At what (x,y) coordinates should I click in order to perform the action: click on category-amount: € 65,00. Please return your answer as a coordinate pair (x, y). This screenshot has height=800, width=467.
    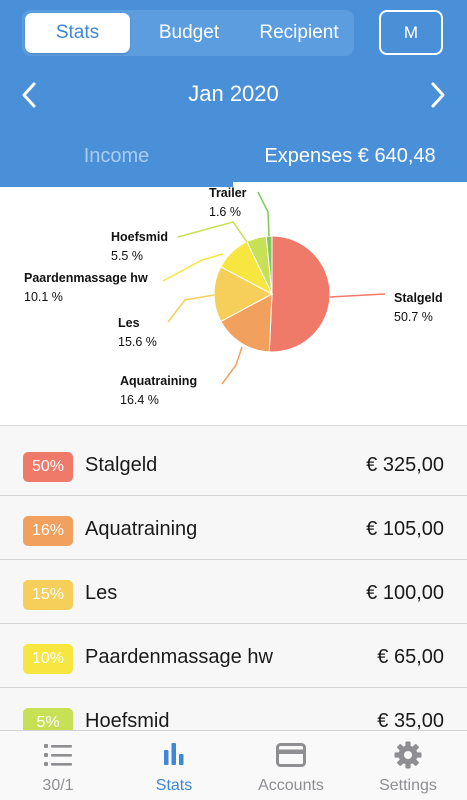
    Looking at the image, I should click on (410, 657).